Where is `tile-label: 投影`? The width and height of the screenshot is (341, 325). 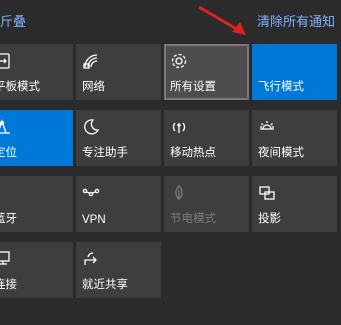 tile-label: 投影 is located at coordinates (269, 219).